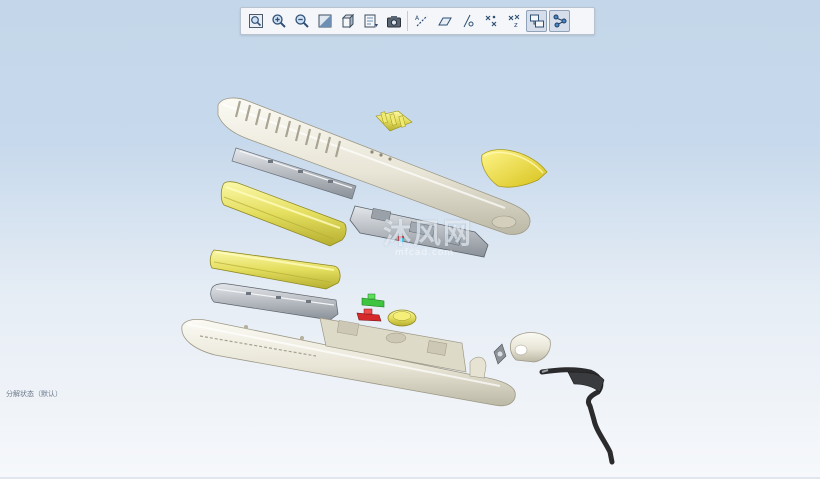 Image resolution: width=820 pixels, height=479 pixels. I want to click on datum-points-icon, so click(468, 21).